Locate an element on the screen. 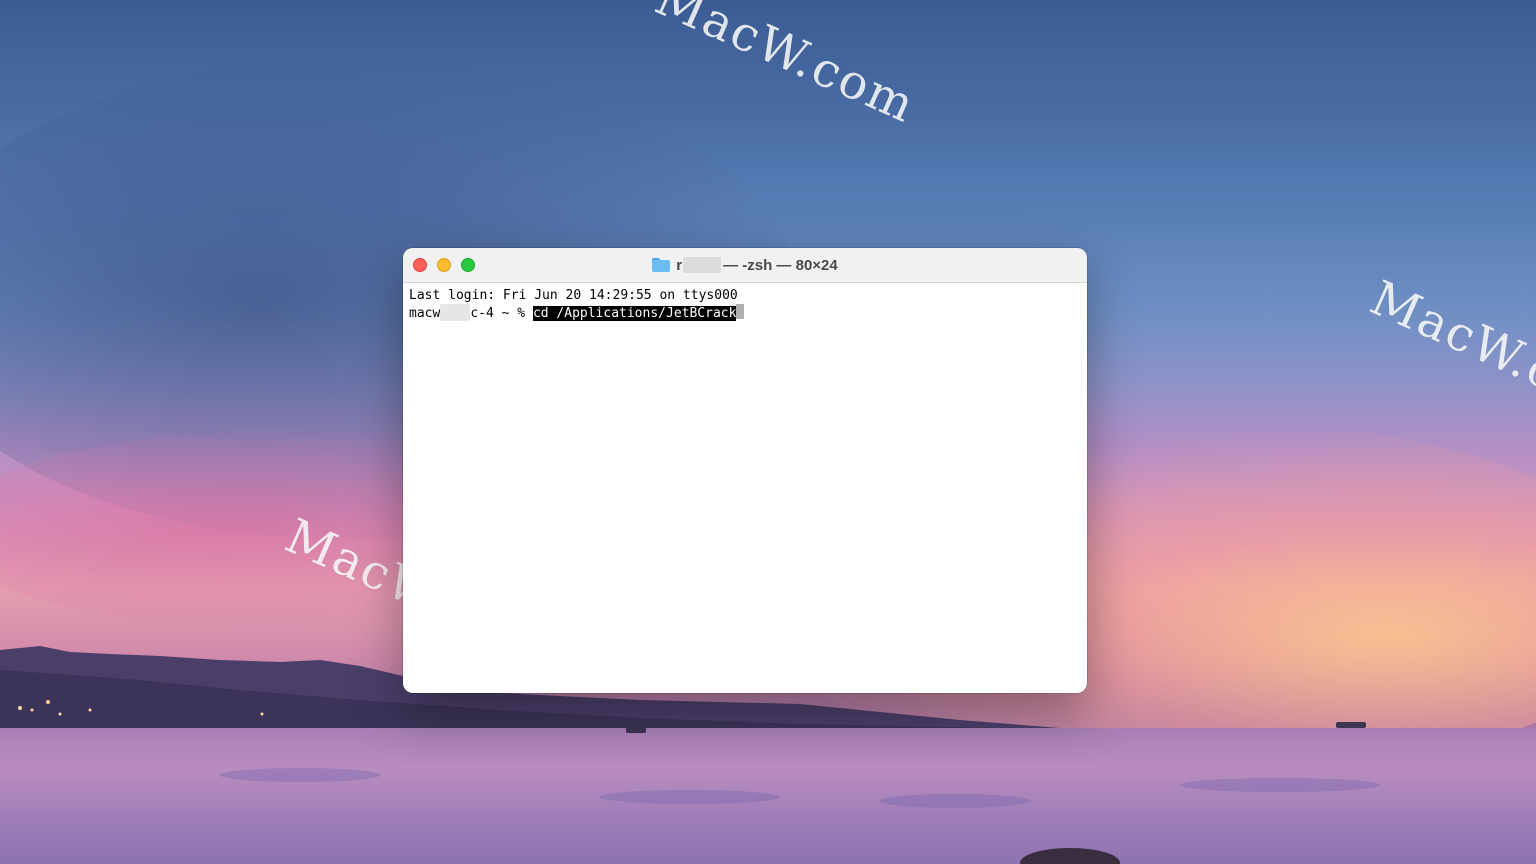 Image resolution: width=1536 pixels, height=864 pixels. ship is located at coordinates (1351, 725).